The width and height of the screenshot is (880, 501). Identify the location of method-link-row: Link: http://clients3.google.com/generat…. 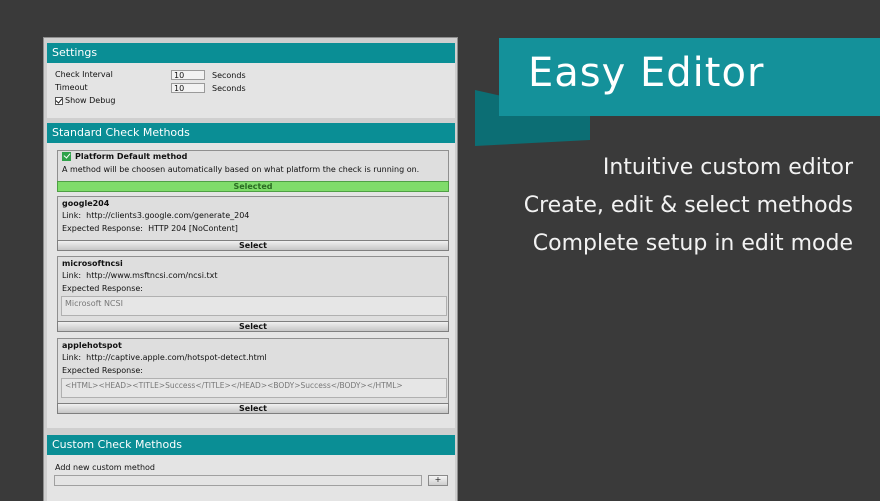
(155, 215).